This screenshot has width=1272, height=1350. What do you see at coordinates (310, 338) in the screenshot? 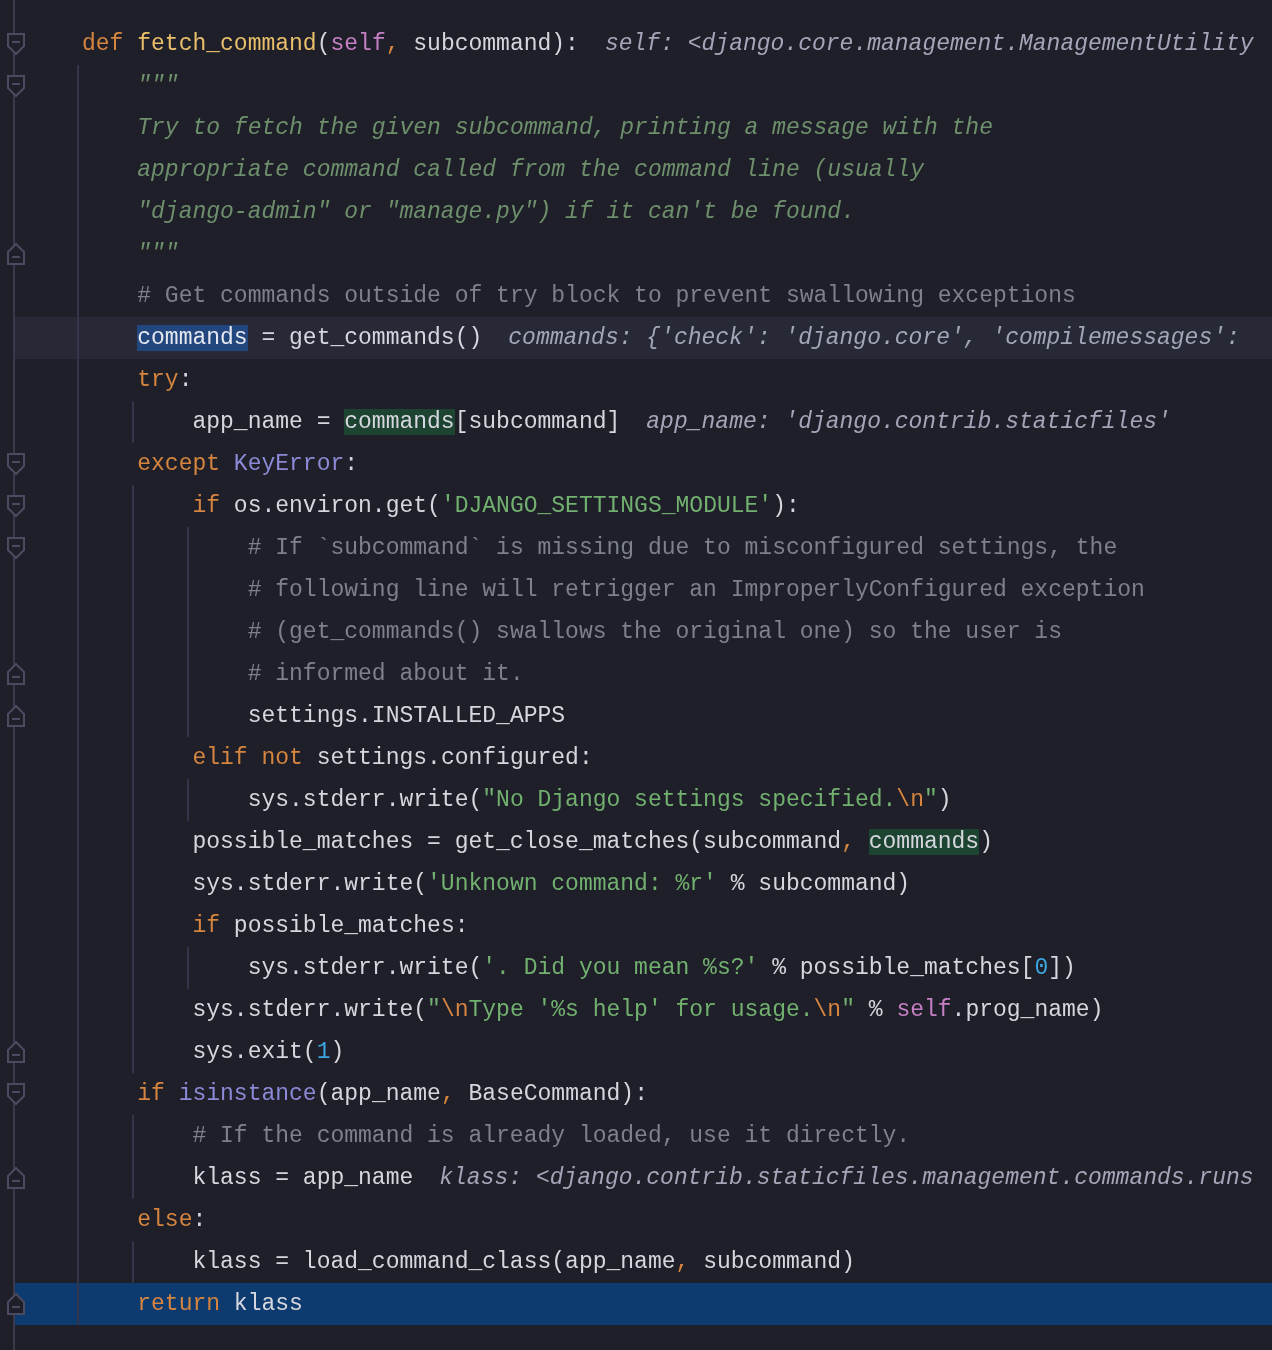
I see `code-text: commands = get_commands()` at bounding box center [310, 338].